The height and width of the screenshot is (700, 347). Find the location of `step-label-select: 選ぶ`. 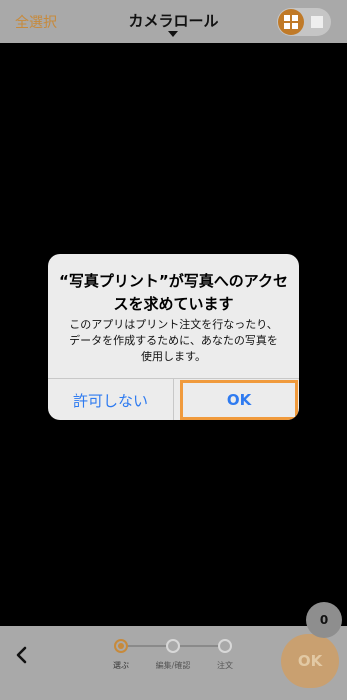

step-label-select: 選ぶ is located at coordinates (121, 665).